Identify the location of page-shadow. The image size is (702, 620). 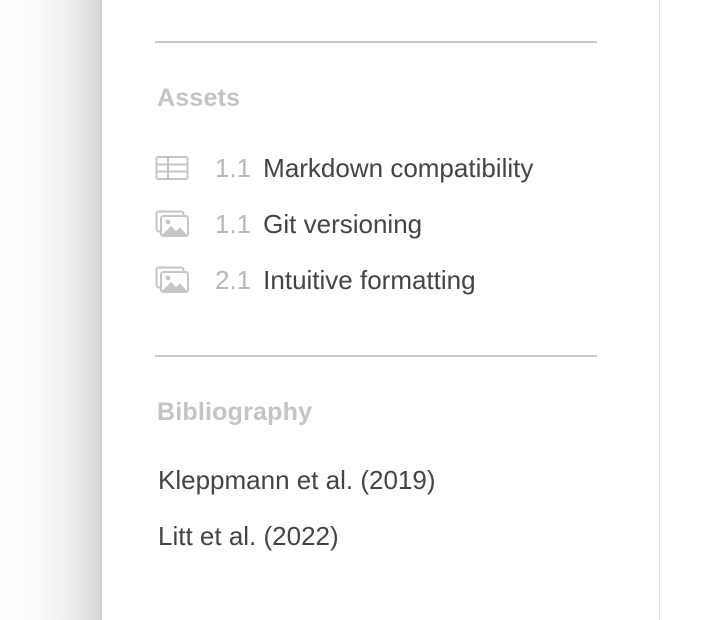
(50, 310).